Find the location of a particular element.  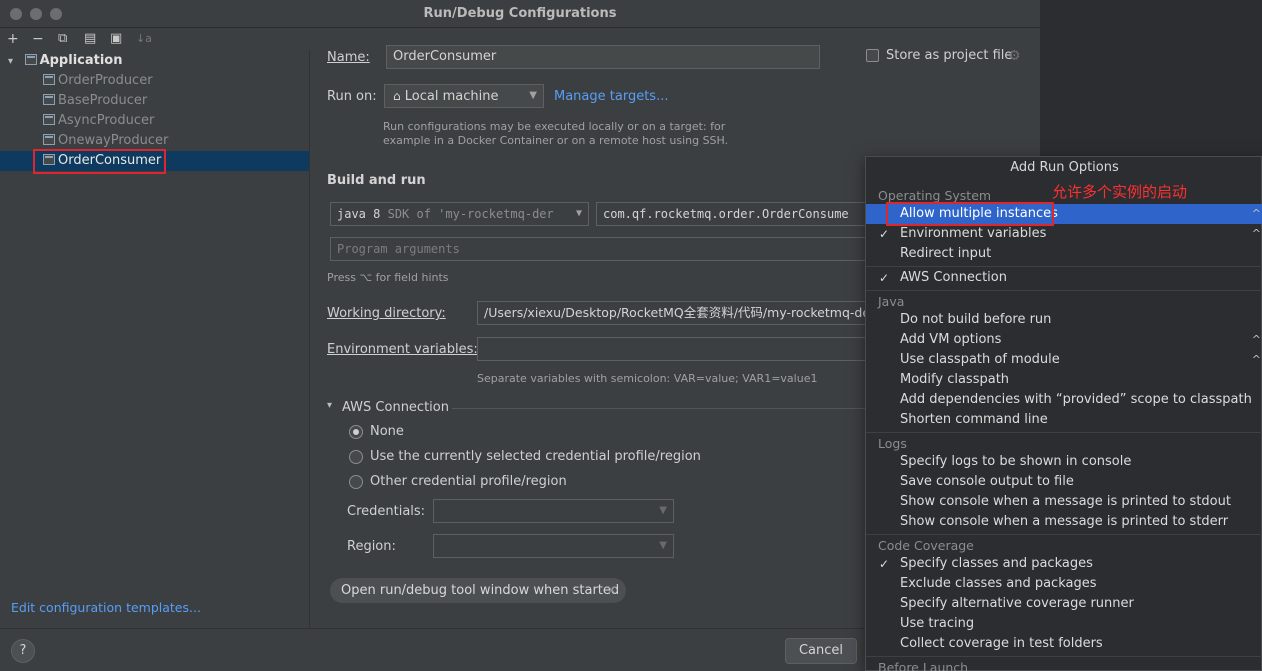

option-exclude-classes: Exclude classes and packages is located at coordinates (1064, 584).